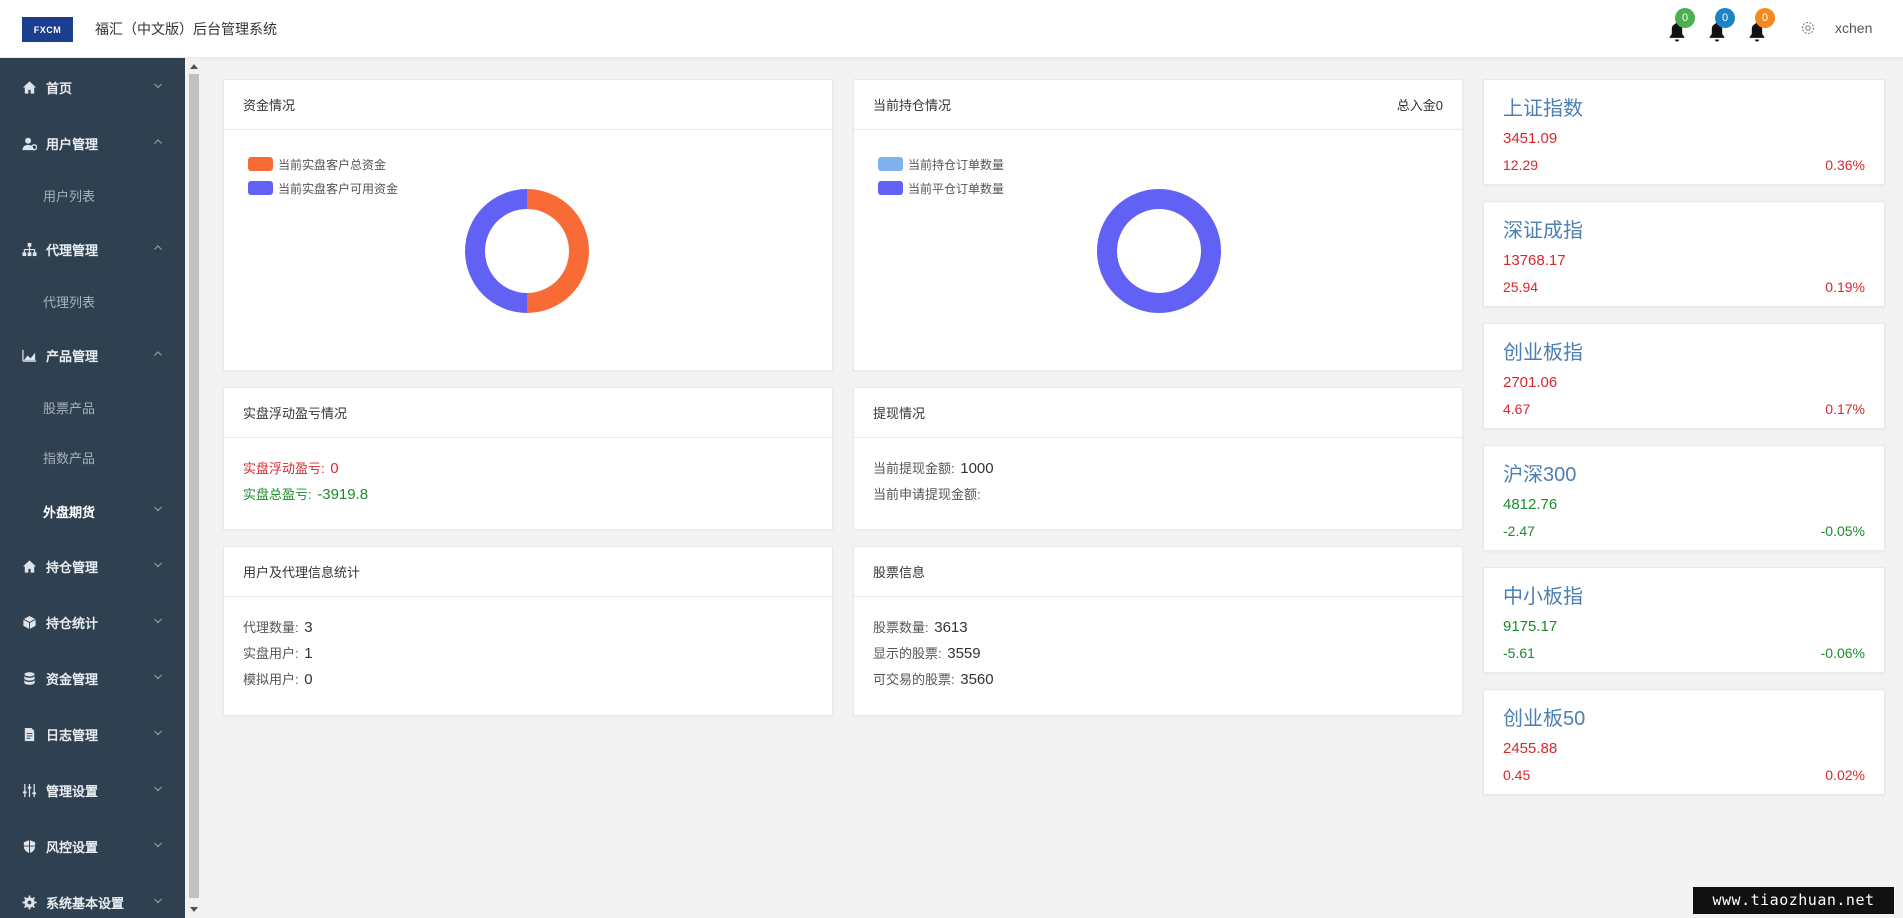 This screenshot has height=918, width=1903. I want to click on panel-title: 用户及代理信息统计, so click(302, 572).